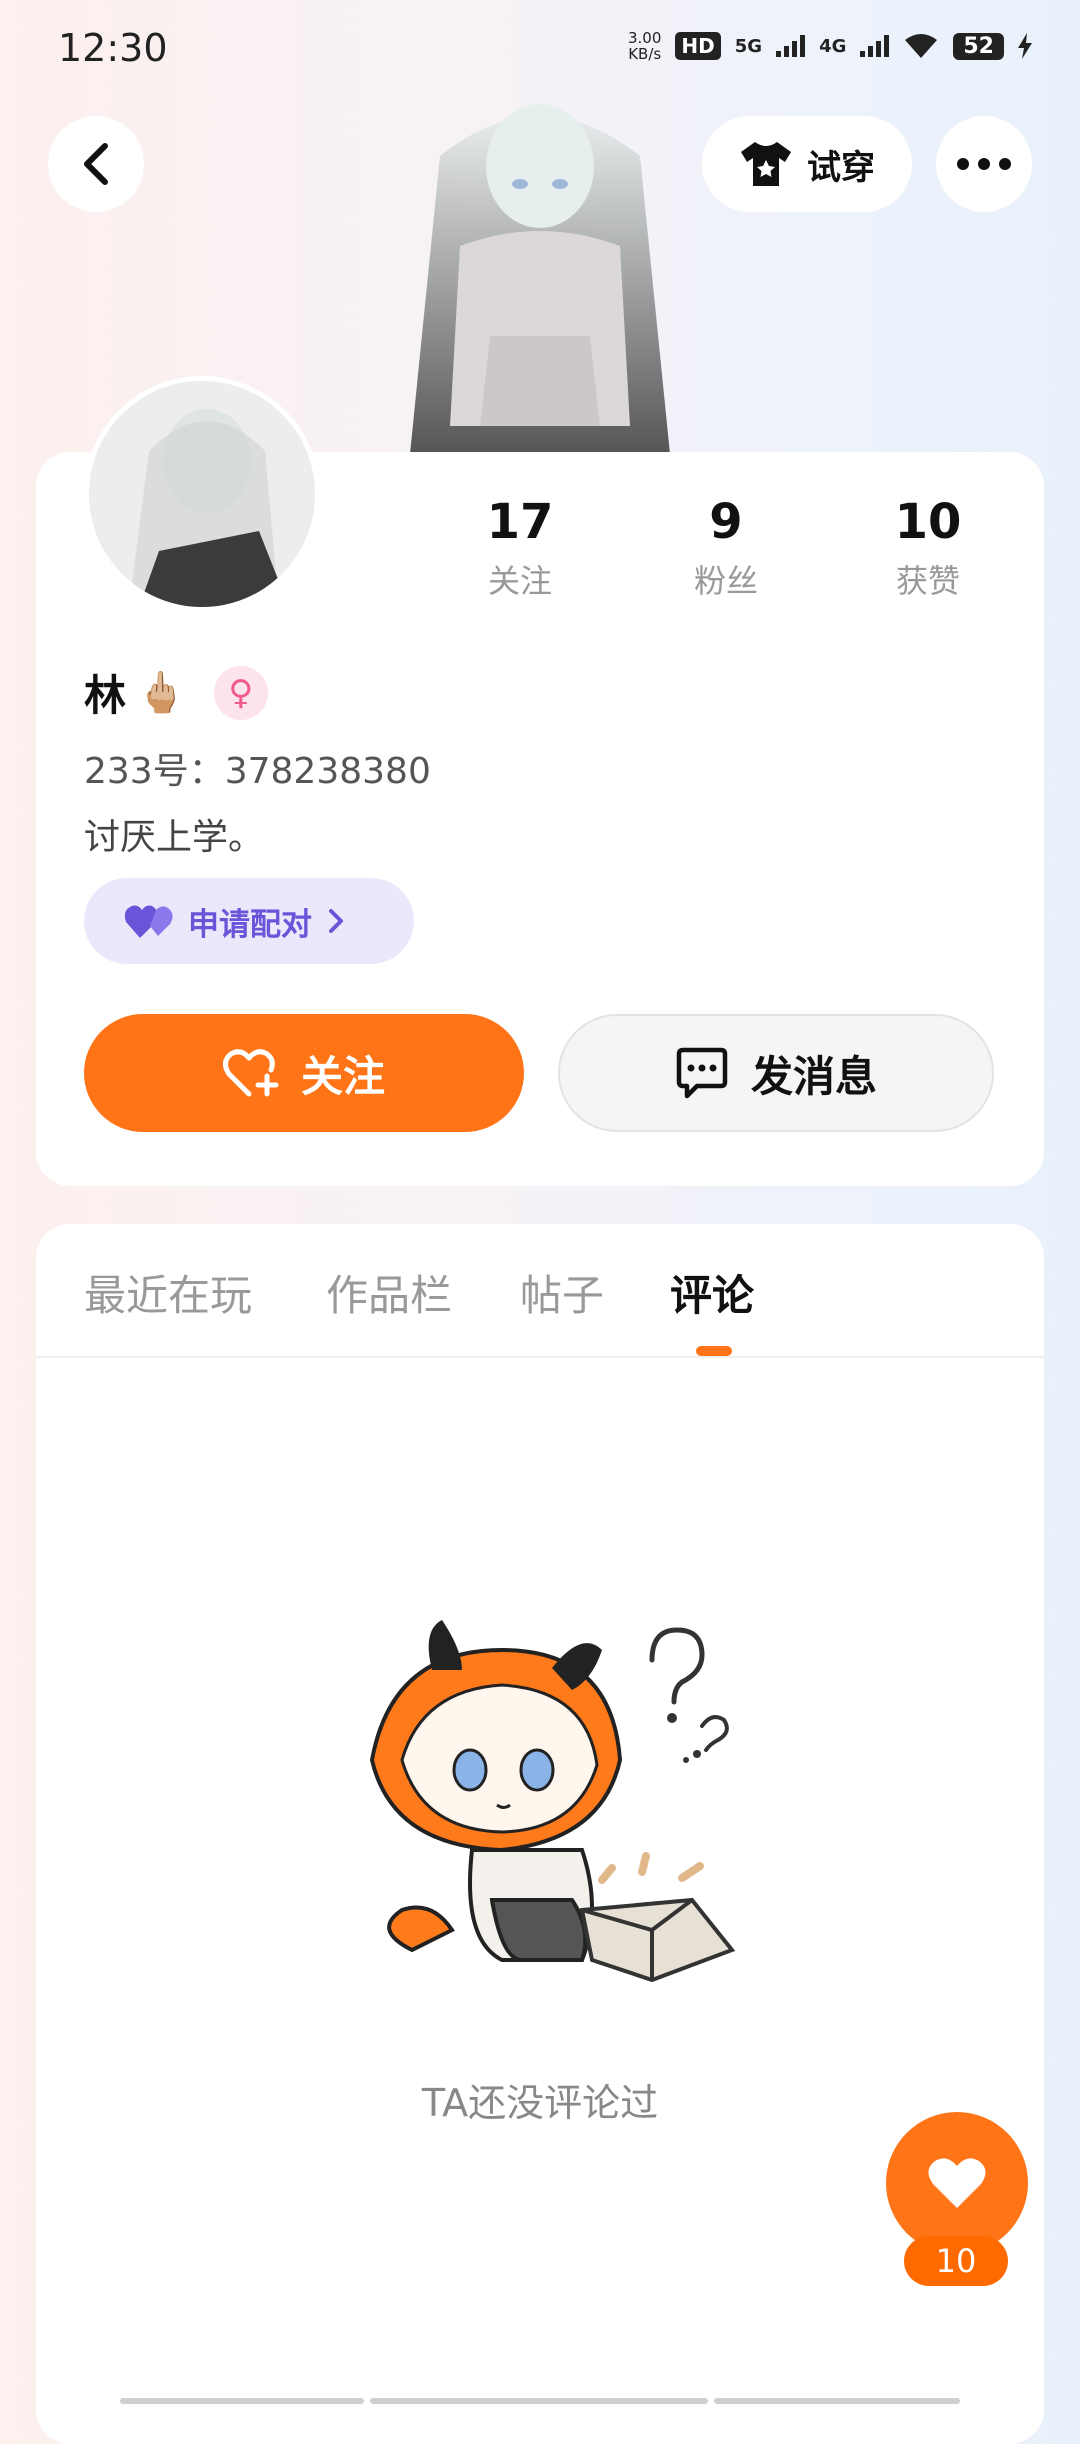 The width and height of the screenshot is (1080, 2444). What do you see at coordinates (645, 46) in the screenshot?
I see `net-speed: 3.00 KB/s` at bounding box center [645, 46].